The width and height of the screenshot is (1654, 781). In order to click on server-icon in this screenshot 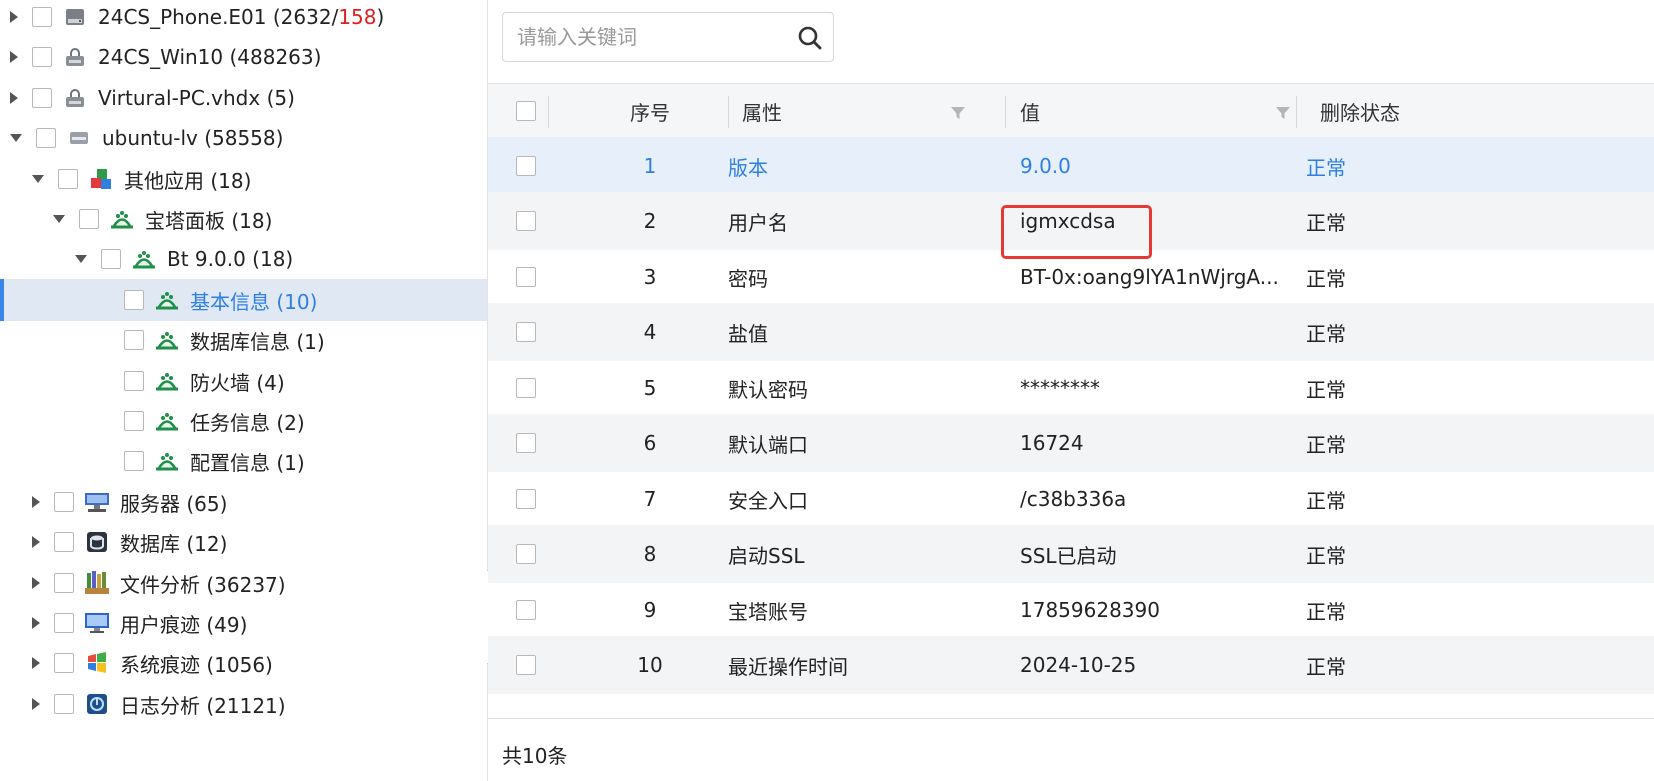, I will do `click(97, 502)`.